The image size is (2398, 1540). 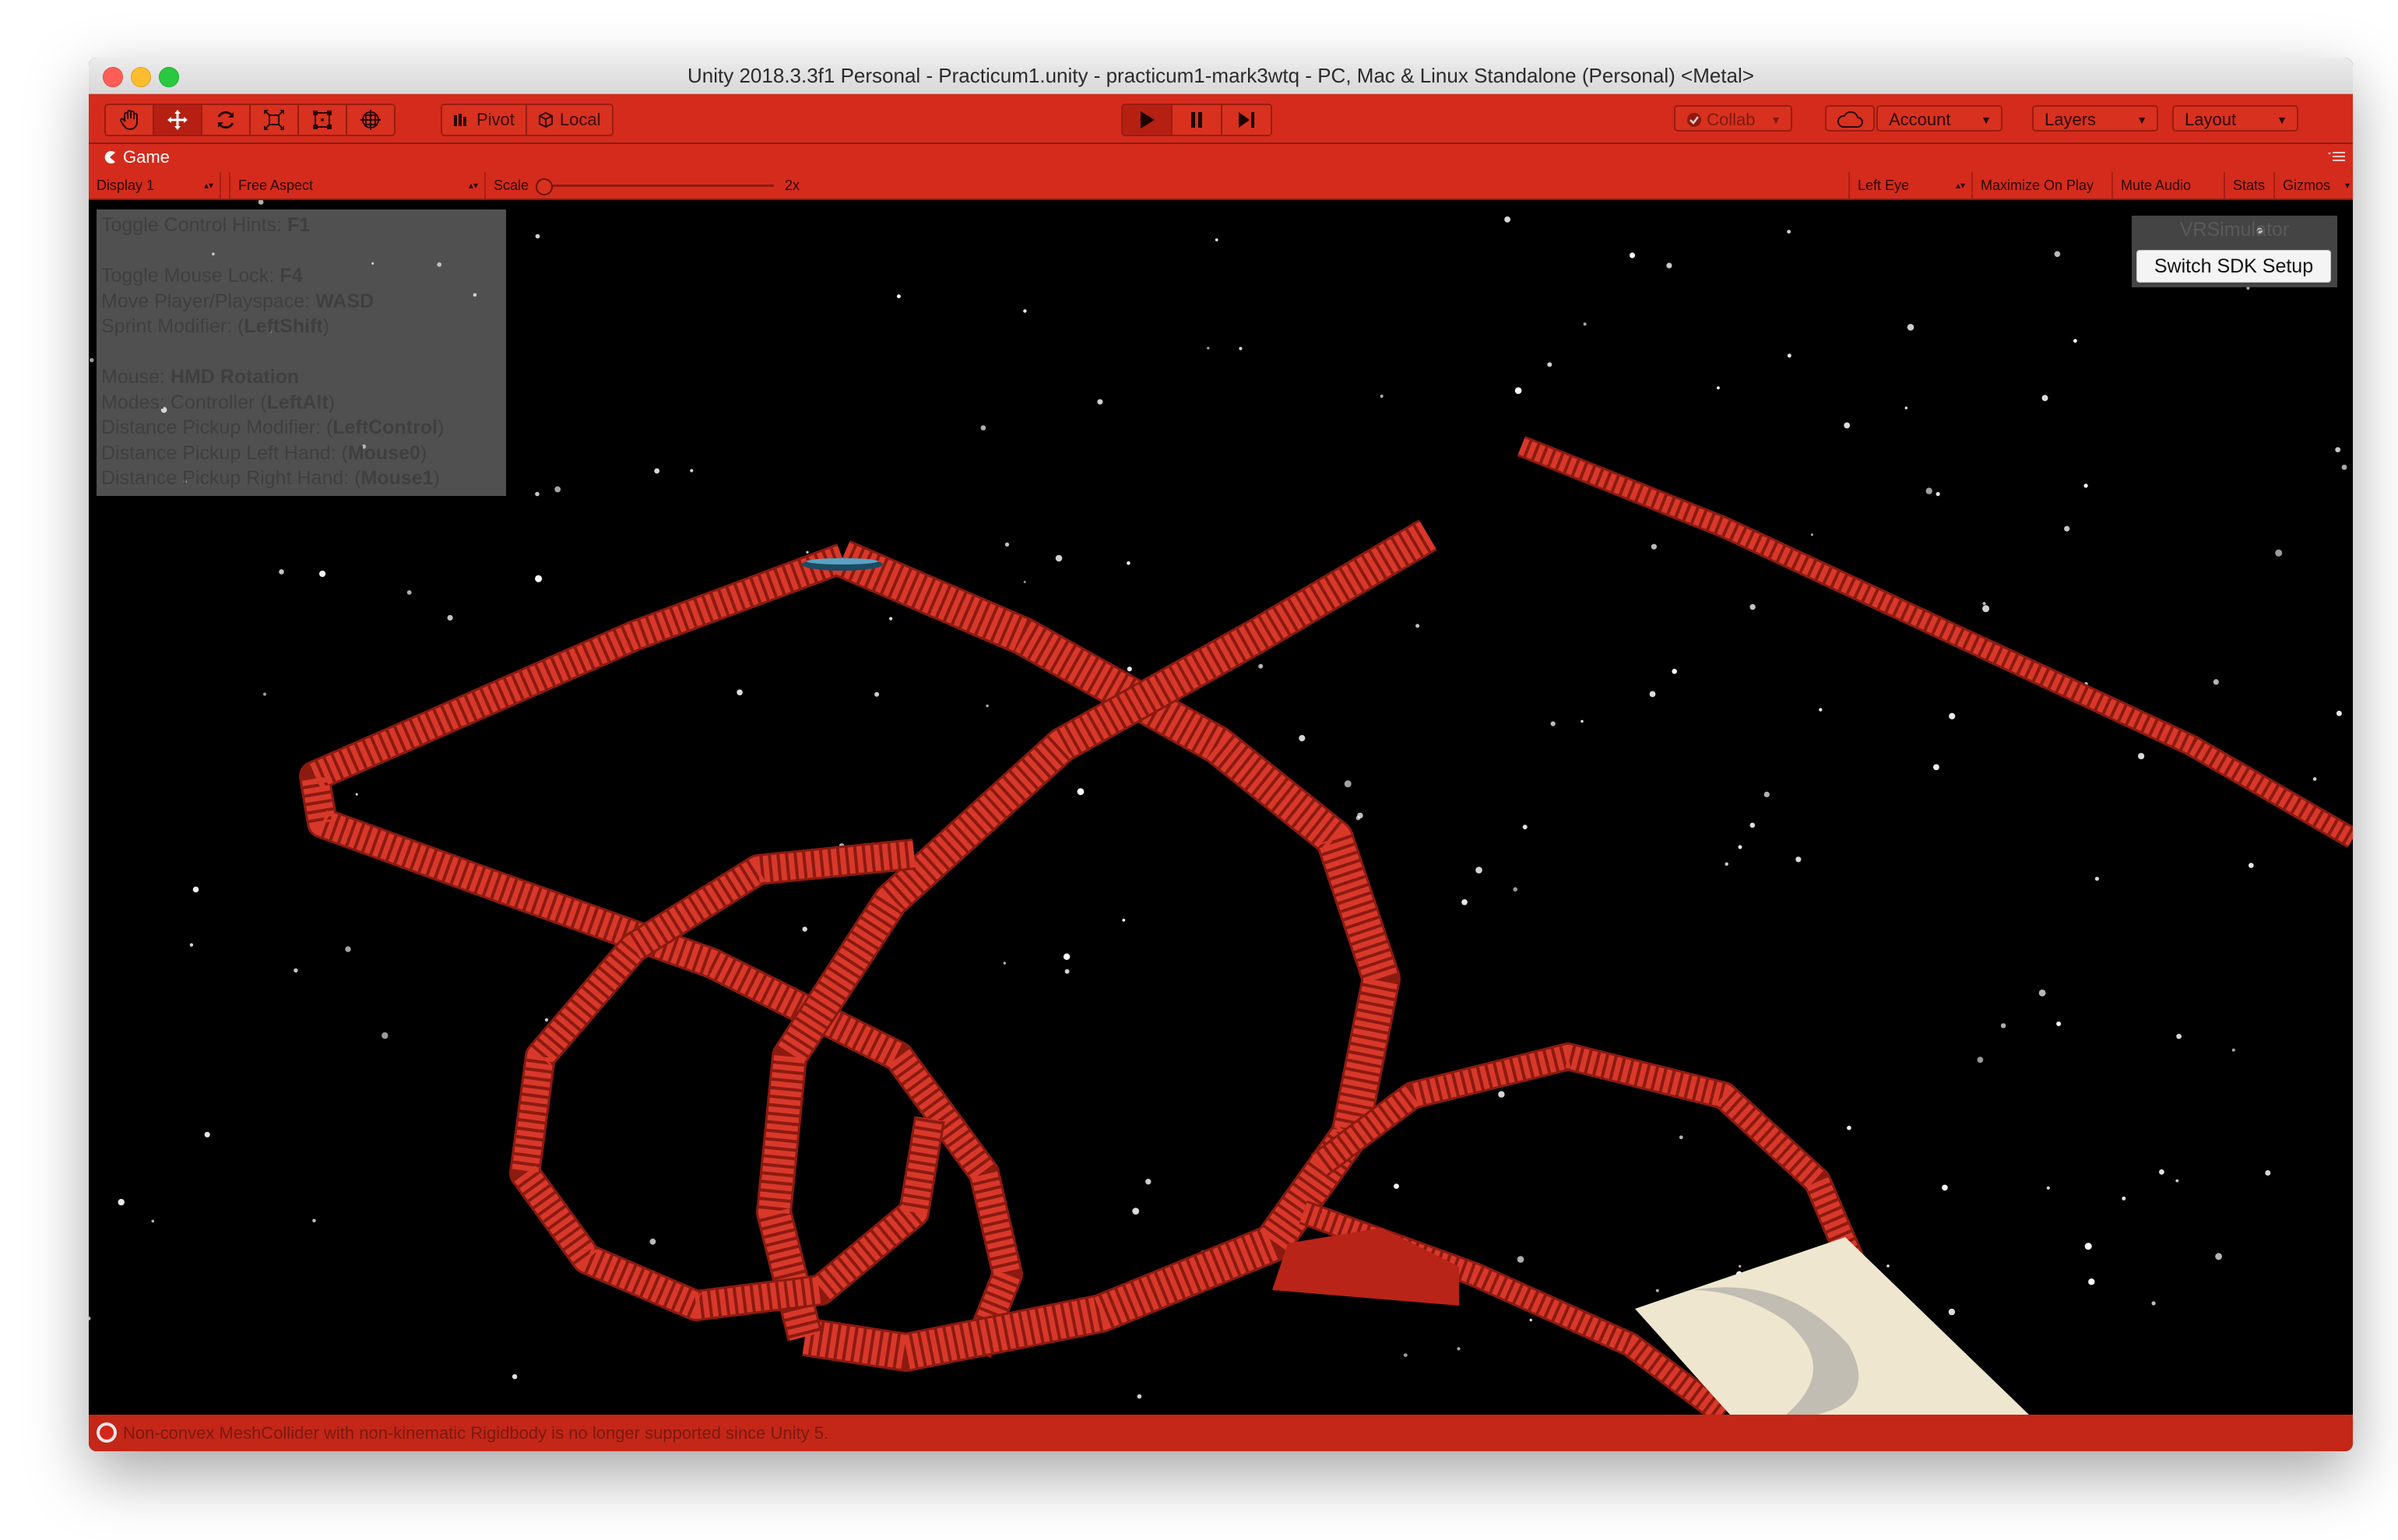 I want to click on switch-sdk-setup-button: Switch SDK Setup, so click(x=2233, y=266).